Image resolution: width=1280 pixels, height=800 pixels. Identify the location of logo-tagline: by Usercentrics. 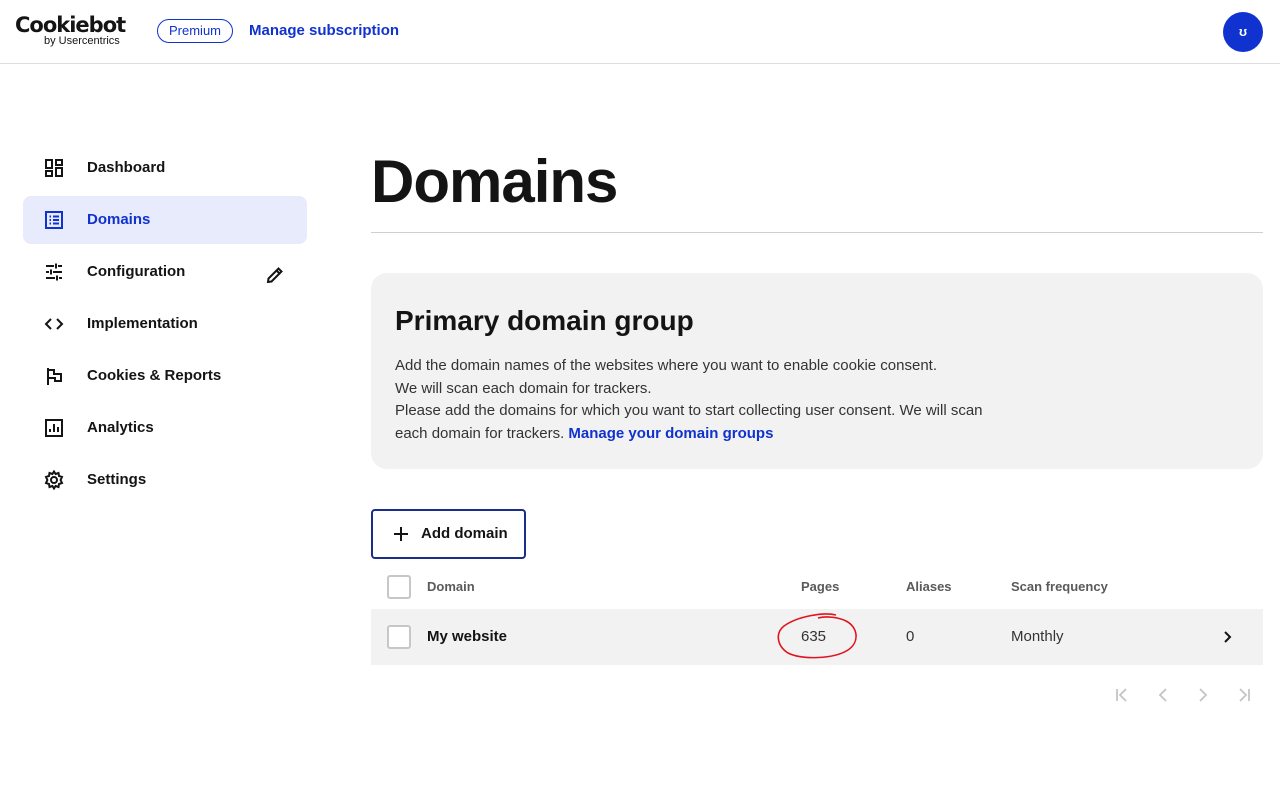
(82, 41).